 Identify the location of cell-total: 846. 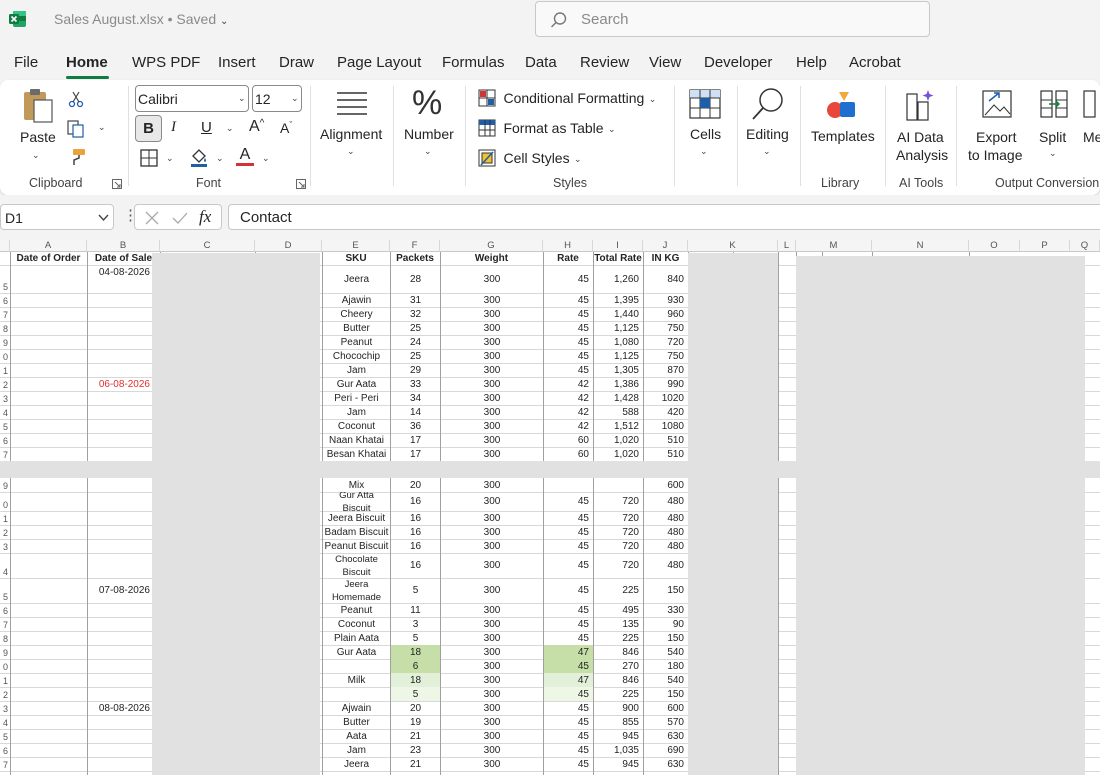
(618, 652).